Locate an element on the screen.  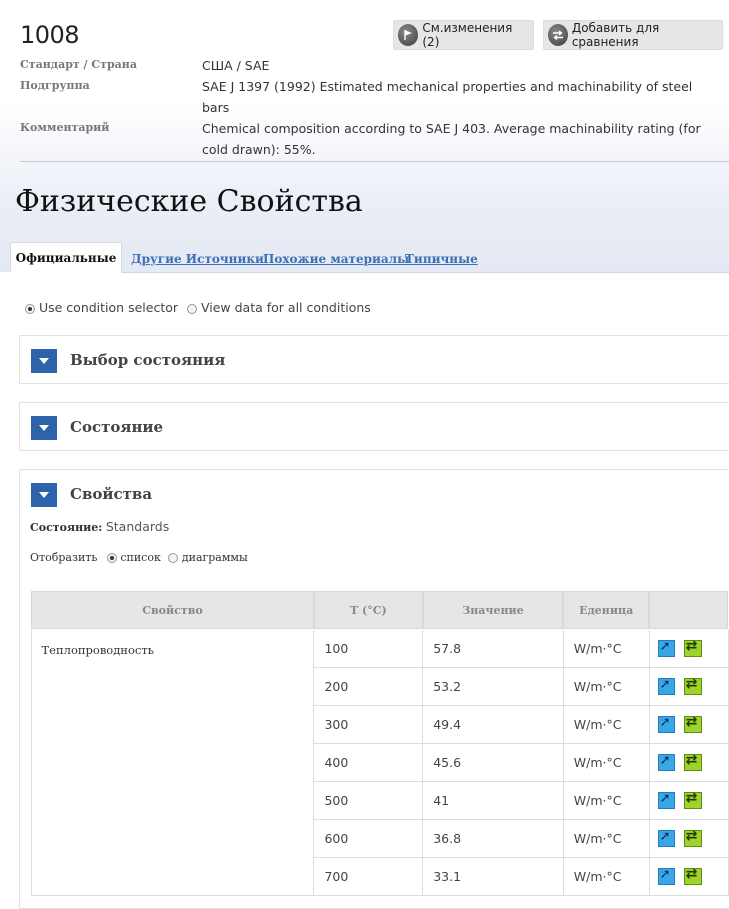
swap-arrows-icon is located at coordinates (558, 35).